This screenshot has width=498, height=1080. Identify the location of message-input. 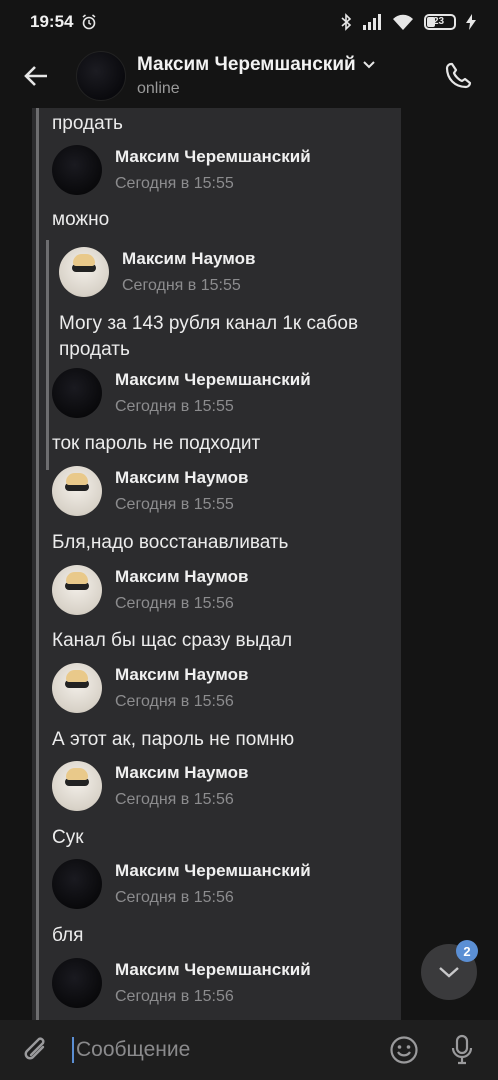
(219, 1050).